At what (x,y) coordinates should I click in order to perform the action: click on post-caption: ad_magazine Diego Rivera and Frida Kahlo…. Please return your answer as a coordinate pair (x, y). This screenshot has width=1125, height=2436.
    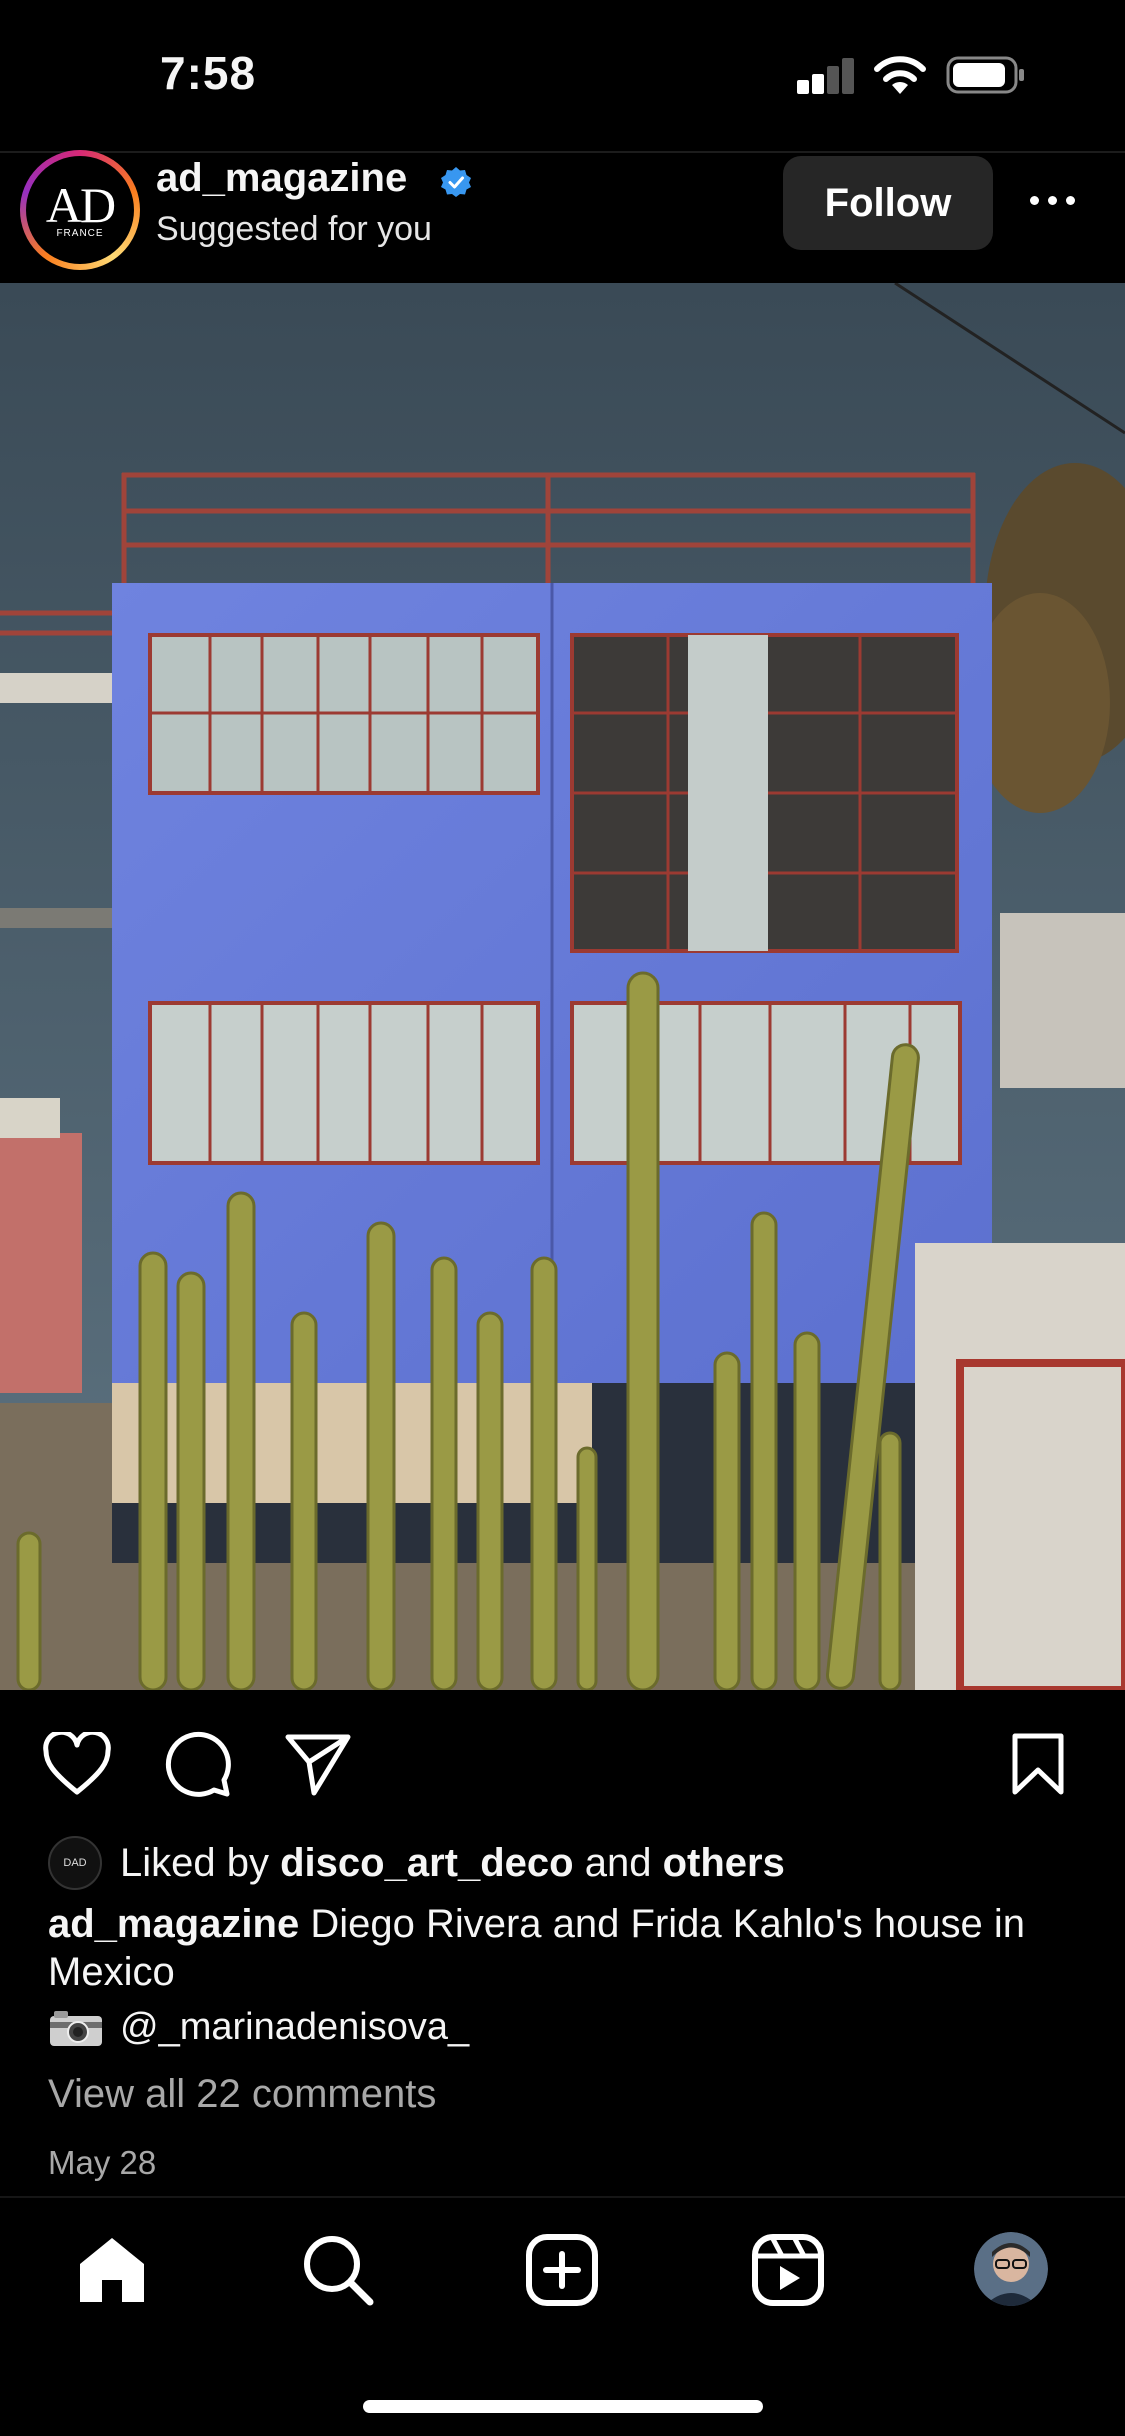
    Looking at the image, I should click on (563, 1948).